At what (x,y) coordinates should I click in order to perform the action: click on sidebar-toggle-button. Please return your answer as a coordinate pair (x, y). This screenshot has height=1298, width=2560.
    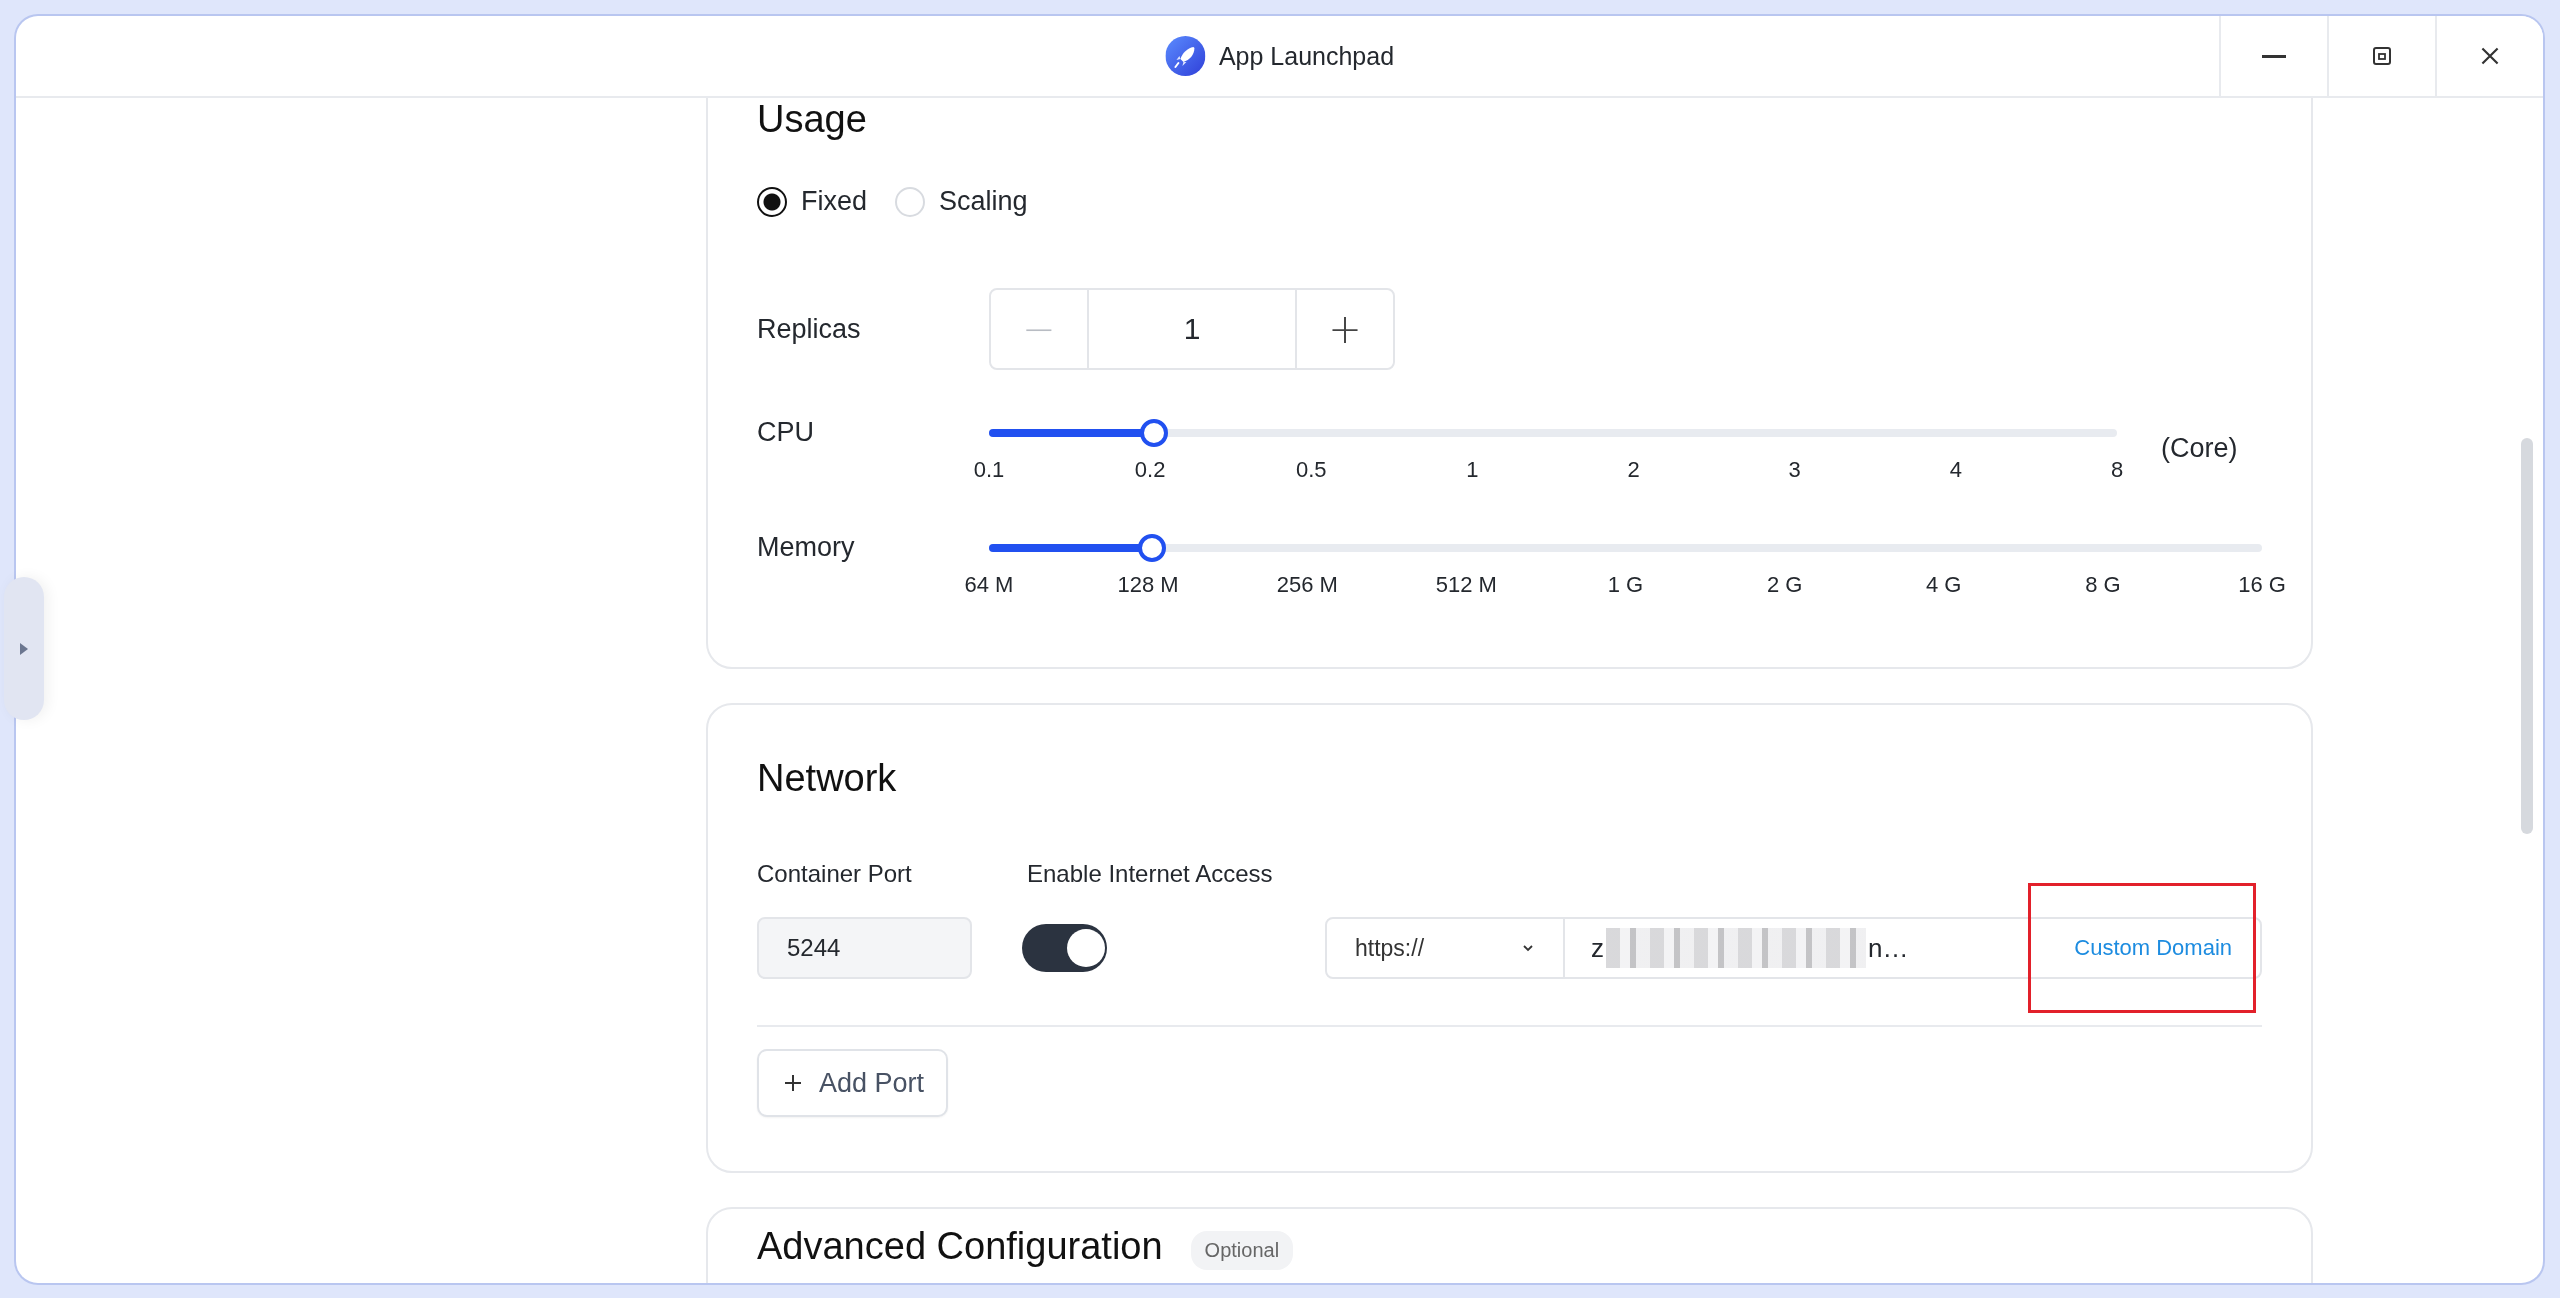
    Looking at the image, I should click on (24, 648).